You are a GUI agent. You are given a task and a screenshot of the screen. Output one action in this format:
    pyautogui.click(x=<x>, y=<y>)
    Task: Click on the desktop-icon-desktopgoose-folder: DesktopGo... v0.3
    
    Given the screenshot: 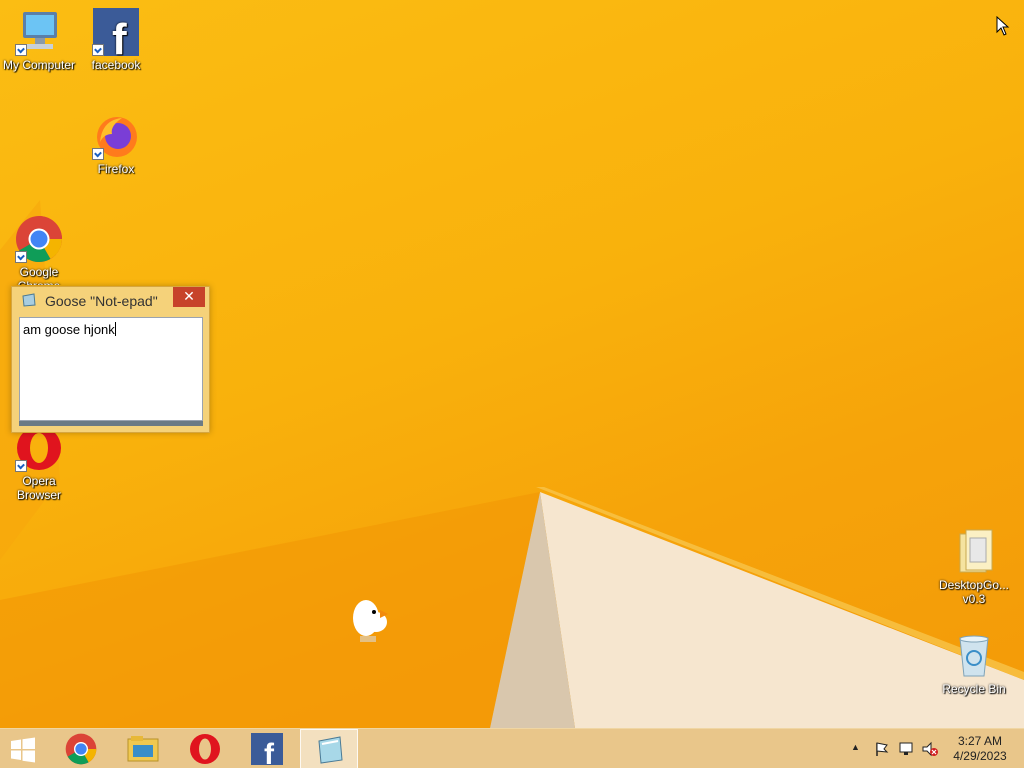 What is the action you would take?
    pyautogui.click(x=974, y=567)
    